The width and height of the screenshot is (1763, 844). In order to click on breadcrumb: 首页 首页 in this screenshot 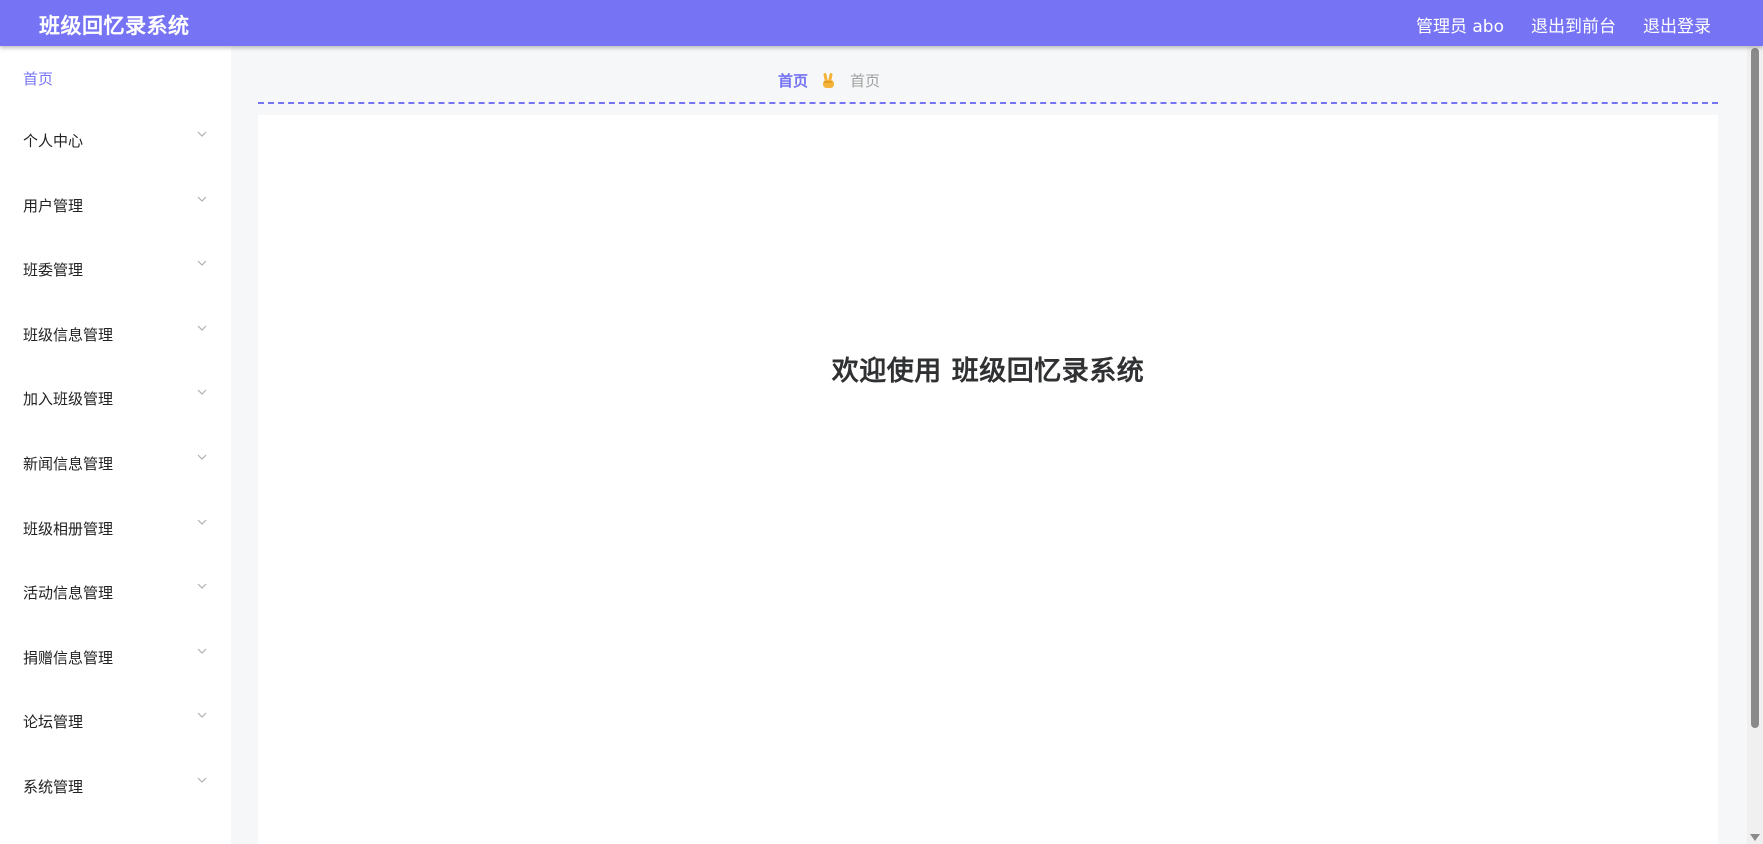, I will do `click(829, 80)`.